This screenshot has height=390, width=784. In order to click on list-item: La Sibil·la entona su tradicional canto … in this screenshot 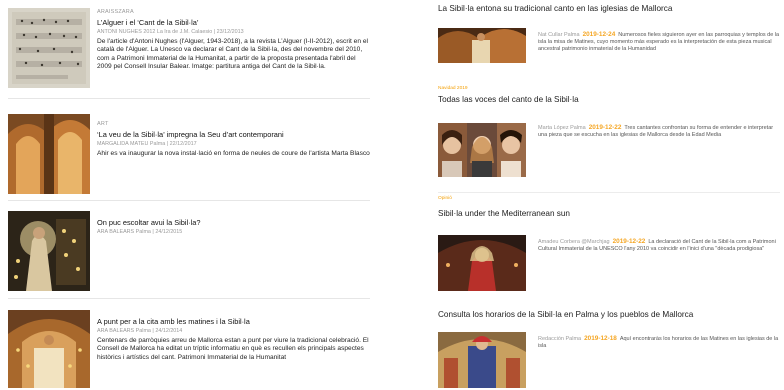, I will do `click(609, 44)`.